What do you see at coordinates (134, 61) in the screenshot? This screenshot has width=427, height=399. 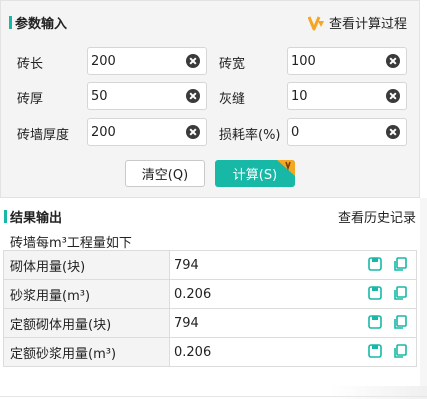 I see `brick-length-input` at bounding box center [134, 61].